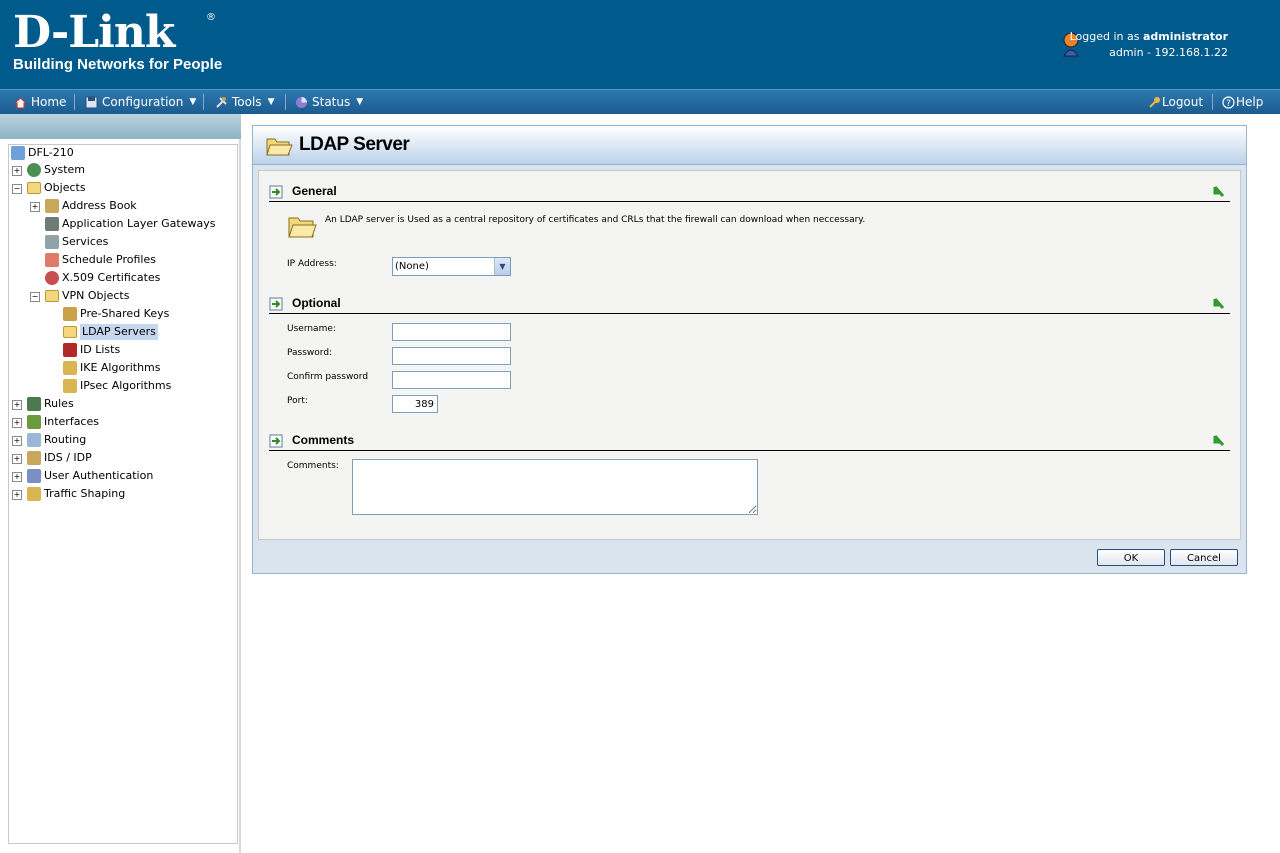  What do you see at coordinates (310, 353) in the screenshot?
I see `password-label: Password:` at bounding box center [310, 353].